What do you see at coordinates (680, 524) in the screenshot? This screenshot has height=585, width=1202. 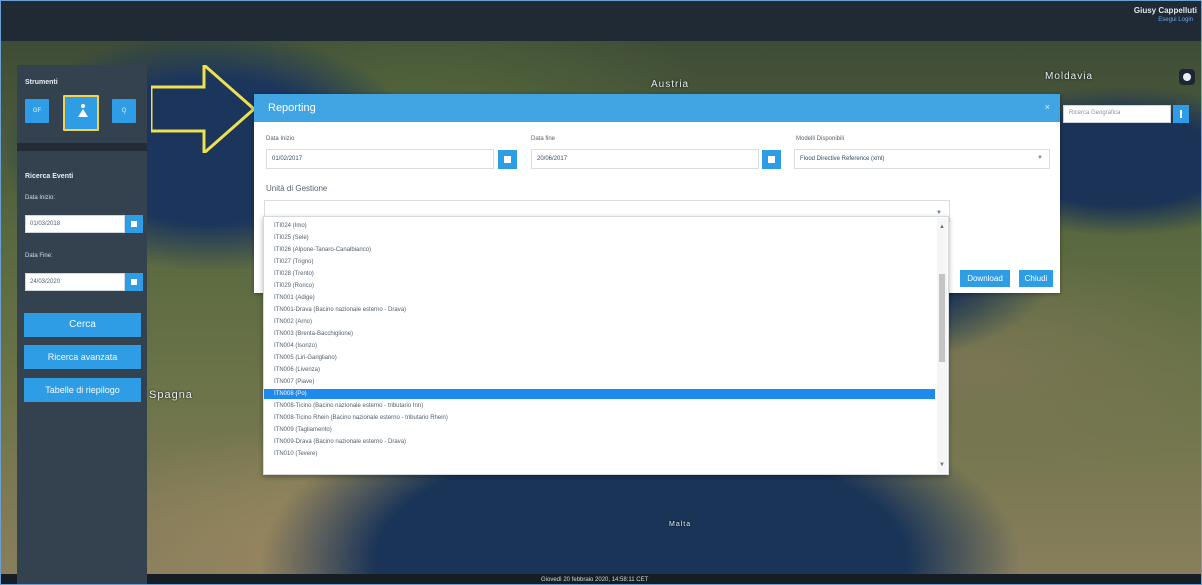 I see `map-label-malta: Malta` at bounding box center [680, 524].